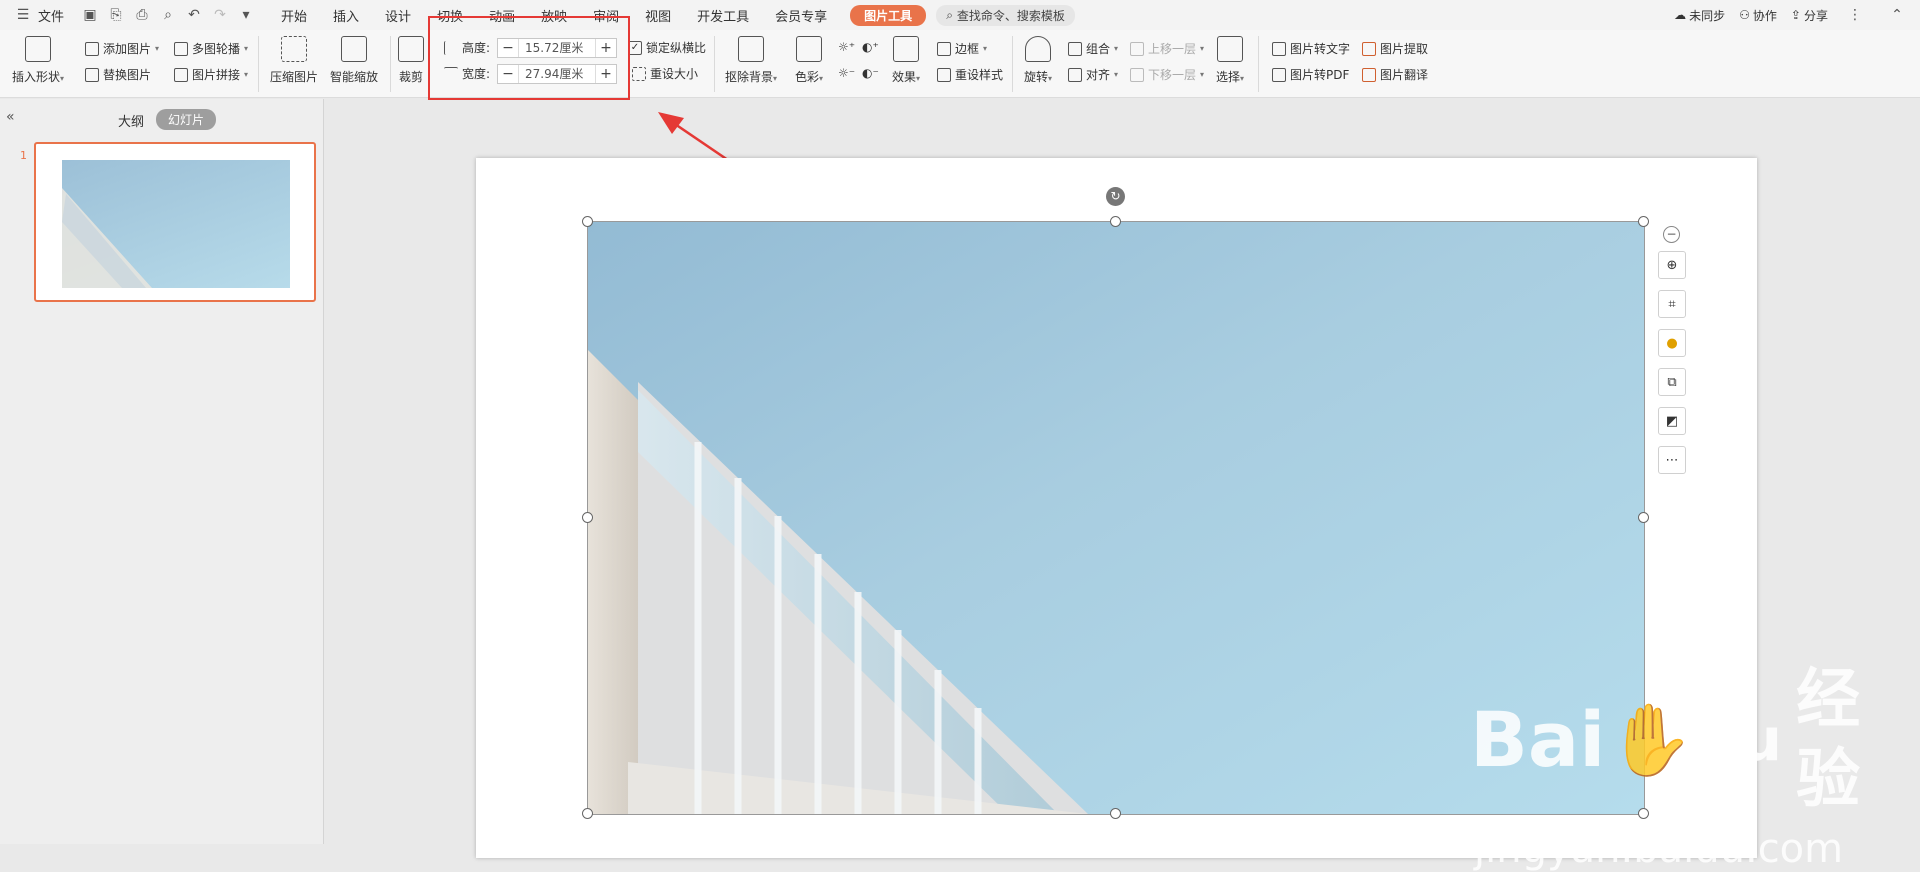 The height and width of the screenshot is (872, 1920). I want to click on add-picture-button: 添加图片 ▾, so click(122, 48).